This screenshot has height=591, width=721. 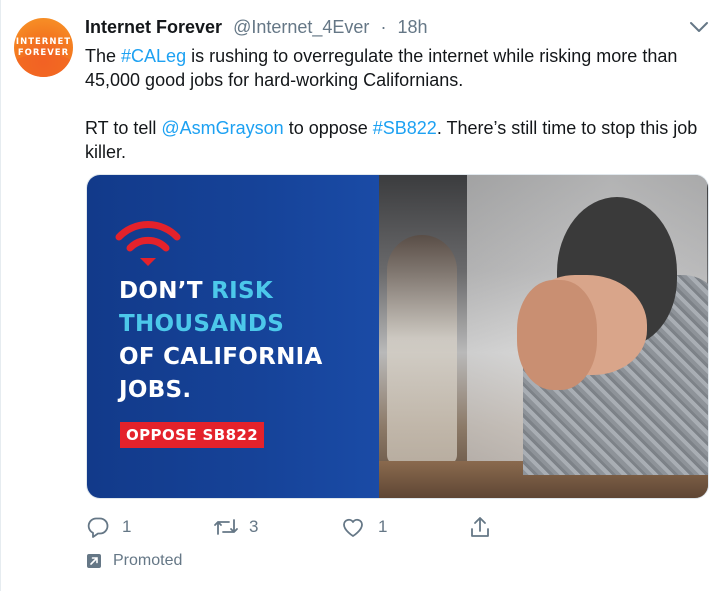 What do you see at coordinates (328, 128) in the screenshot?
I see `text-segment: to oppose` at bounding box center [328, 128].